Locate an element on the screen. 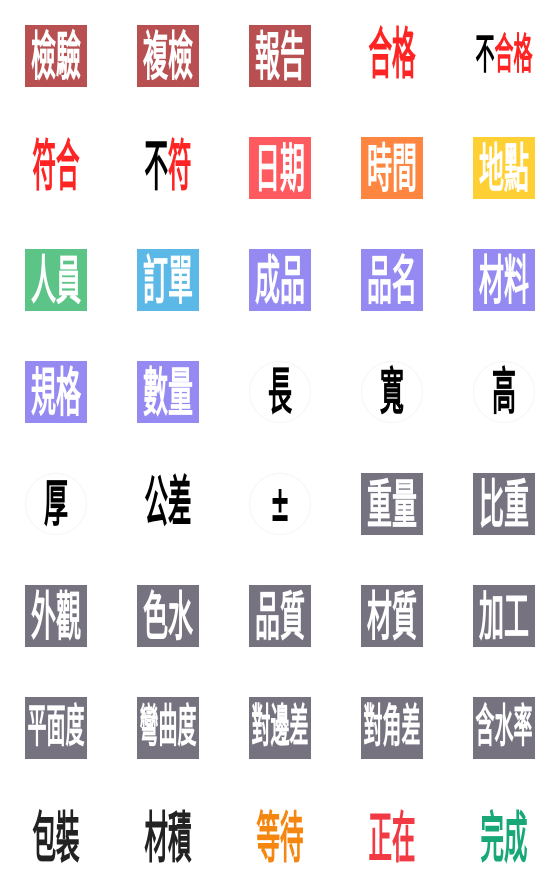  sticker-label: 材質 is located at coordinates (392, 616).